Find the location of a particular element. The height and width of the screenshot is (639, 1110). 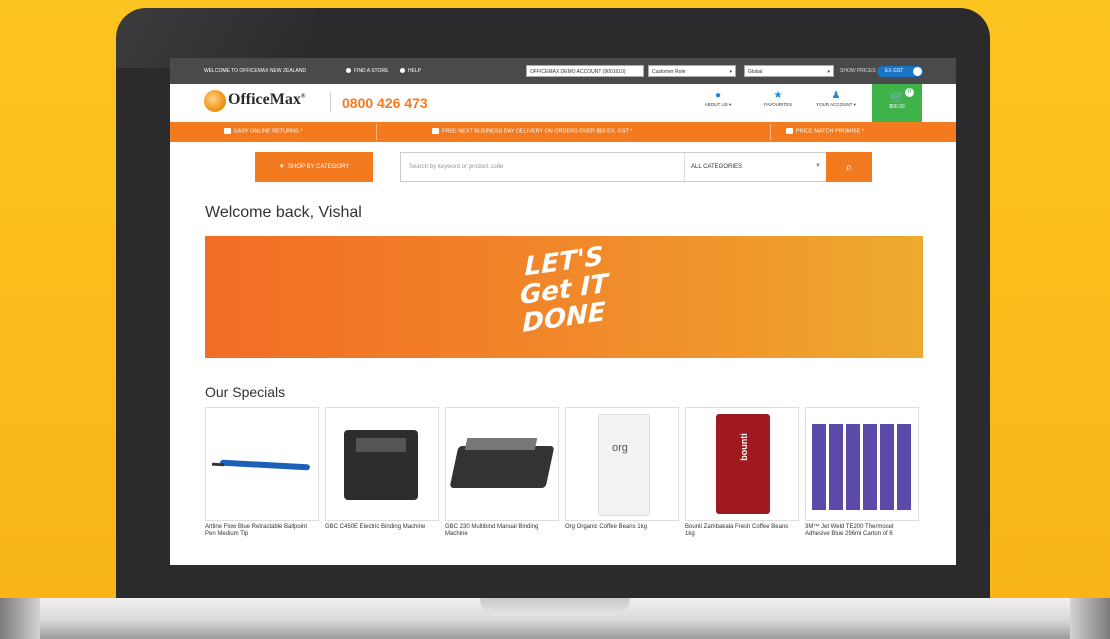

search-button: ⌕ is located at coordinates (849, 167).